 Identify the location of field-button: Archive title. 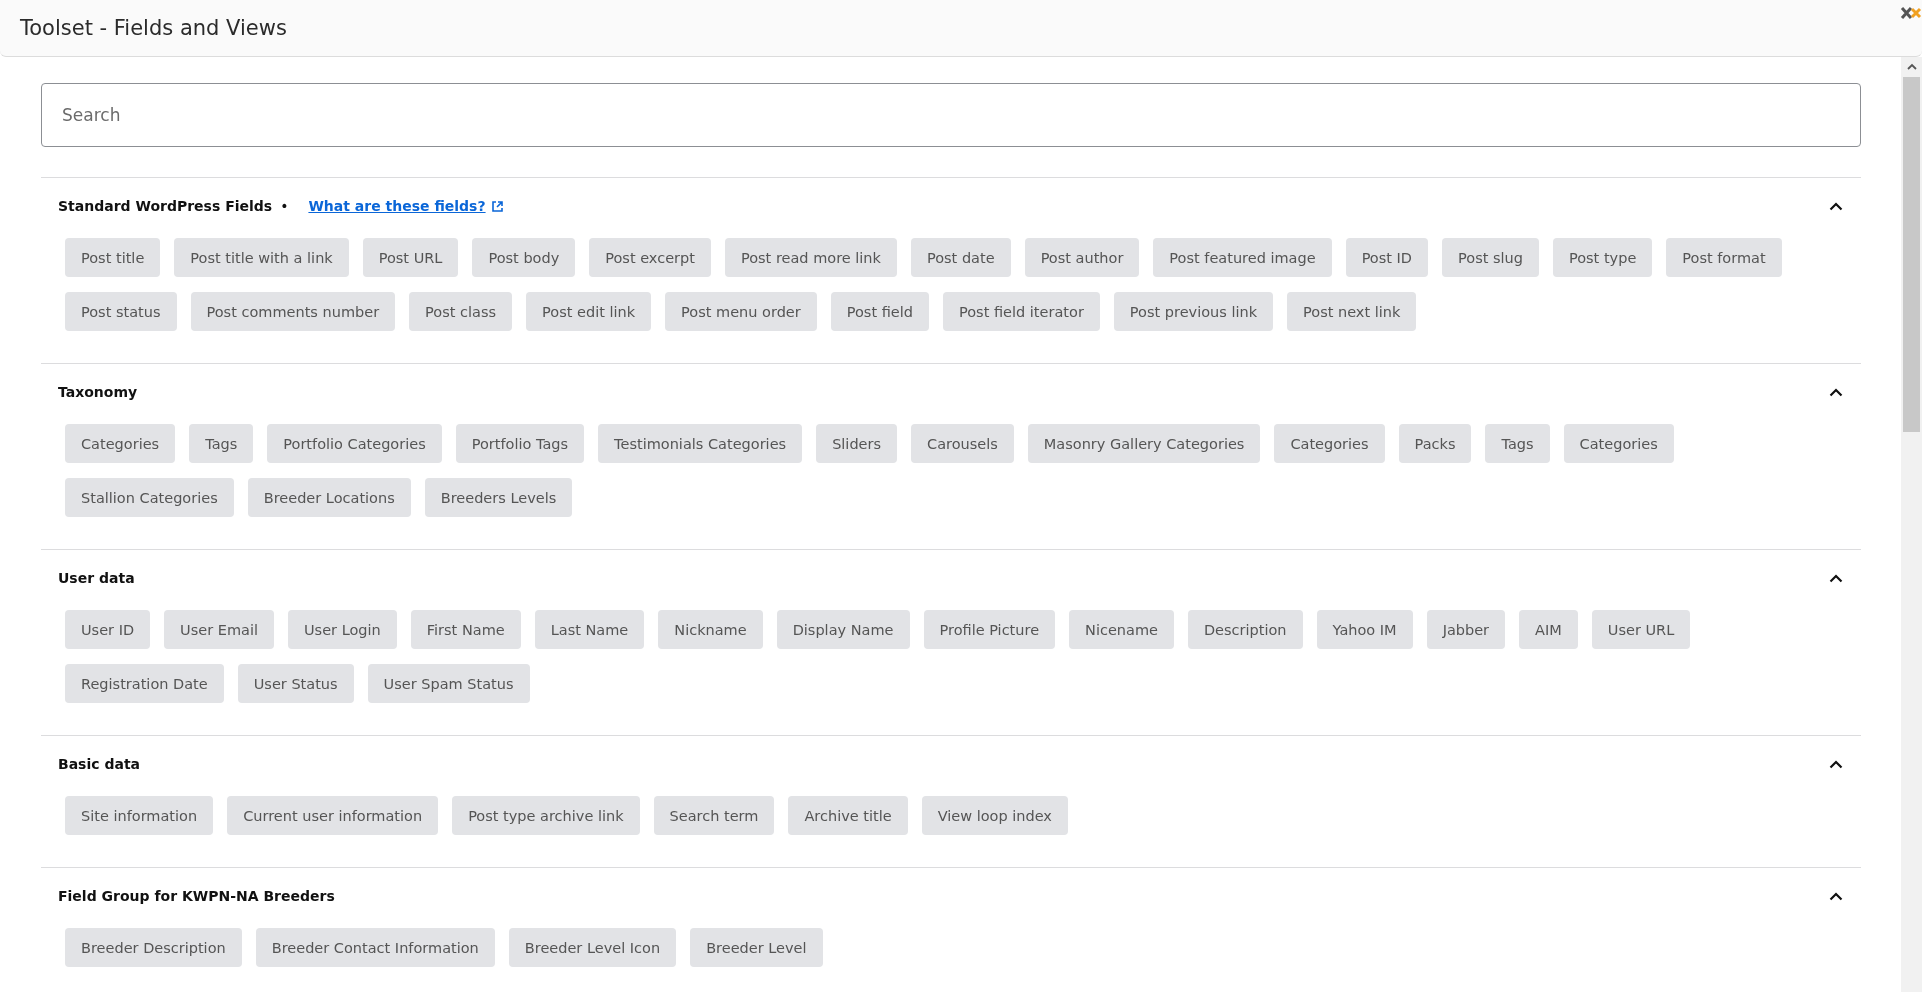
(848, 815).